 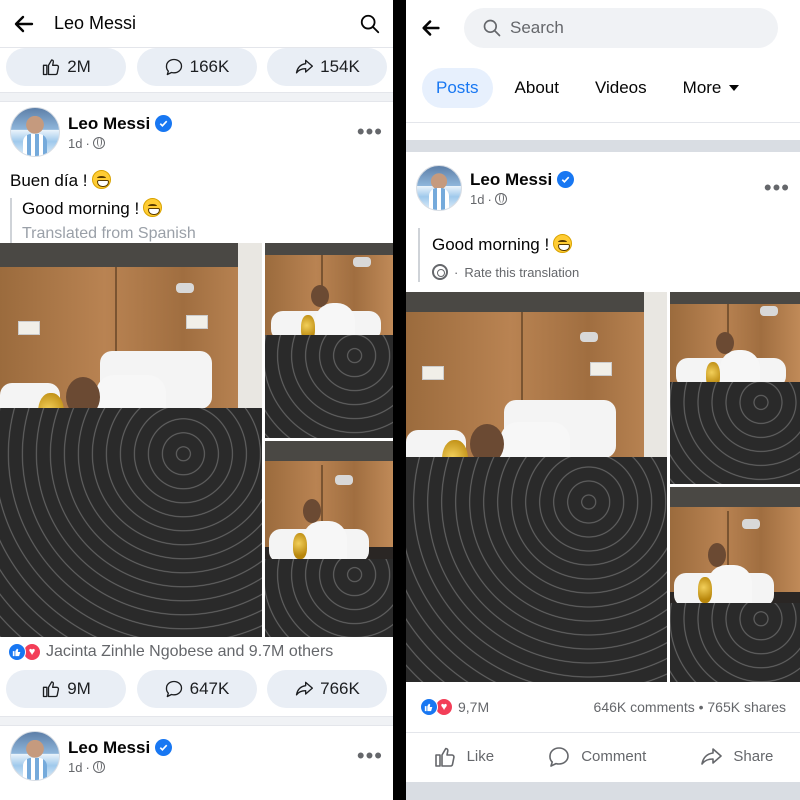 I want to click on tab-more-label: More, so click(x=702, y=87).